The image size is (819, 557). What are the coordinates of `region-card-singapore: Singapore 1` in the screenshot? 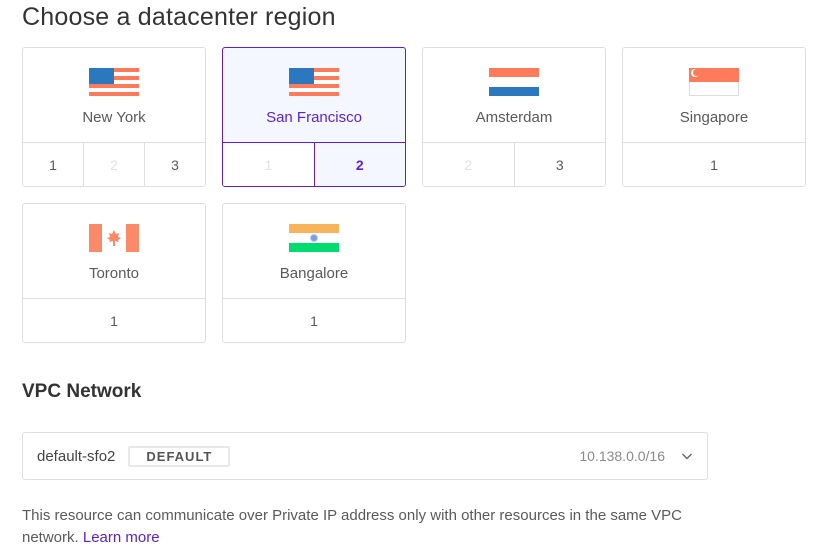 It's located at (714, 117).